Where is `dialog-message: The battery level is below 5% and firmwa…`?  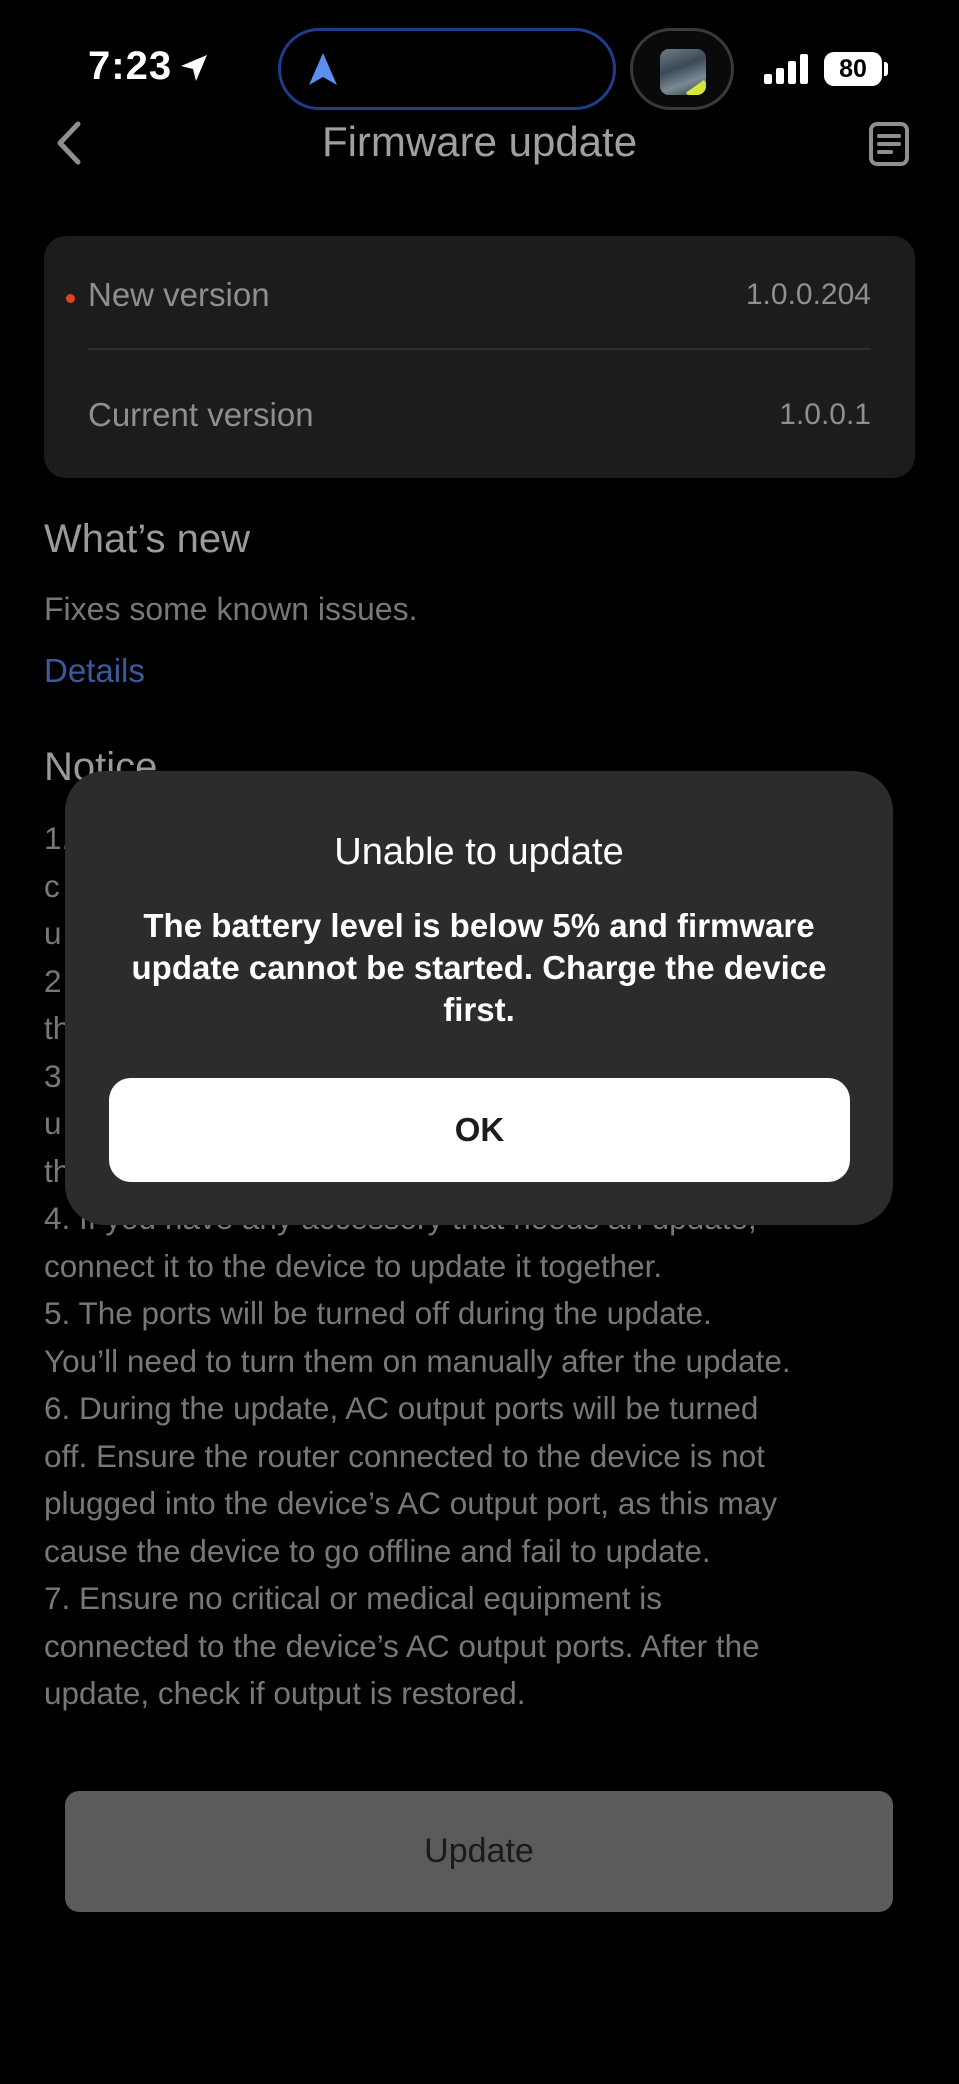
dialog-message: The battery level is below 5% and firmwa… is located at coordinates (479, 967).